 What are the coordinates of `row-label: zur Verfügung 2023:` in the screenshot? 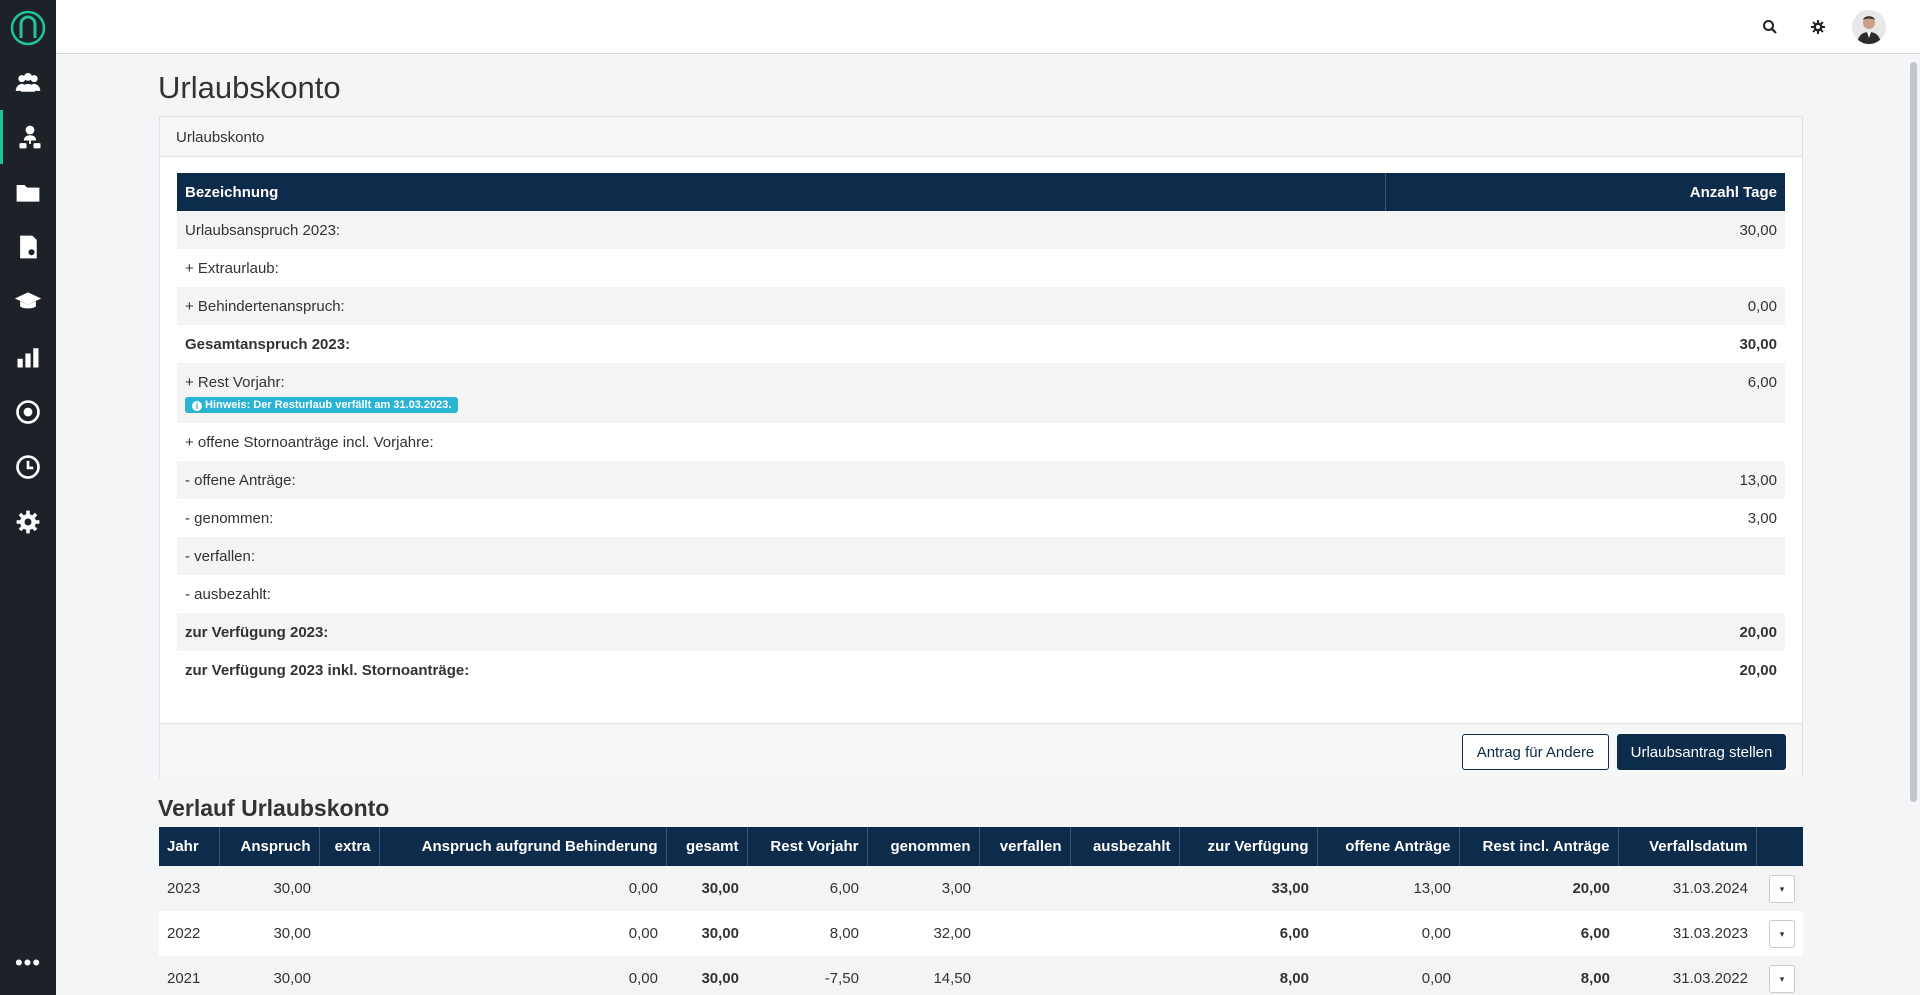 It's located at (781, 632).